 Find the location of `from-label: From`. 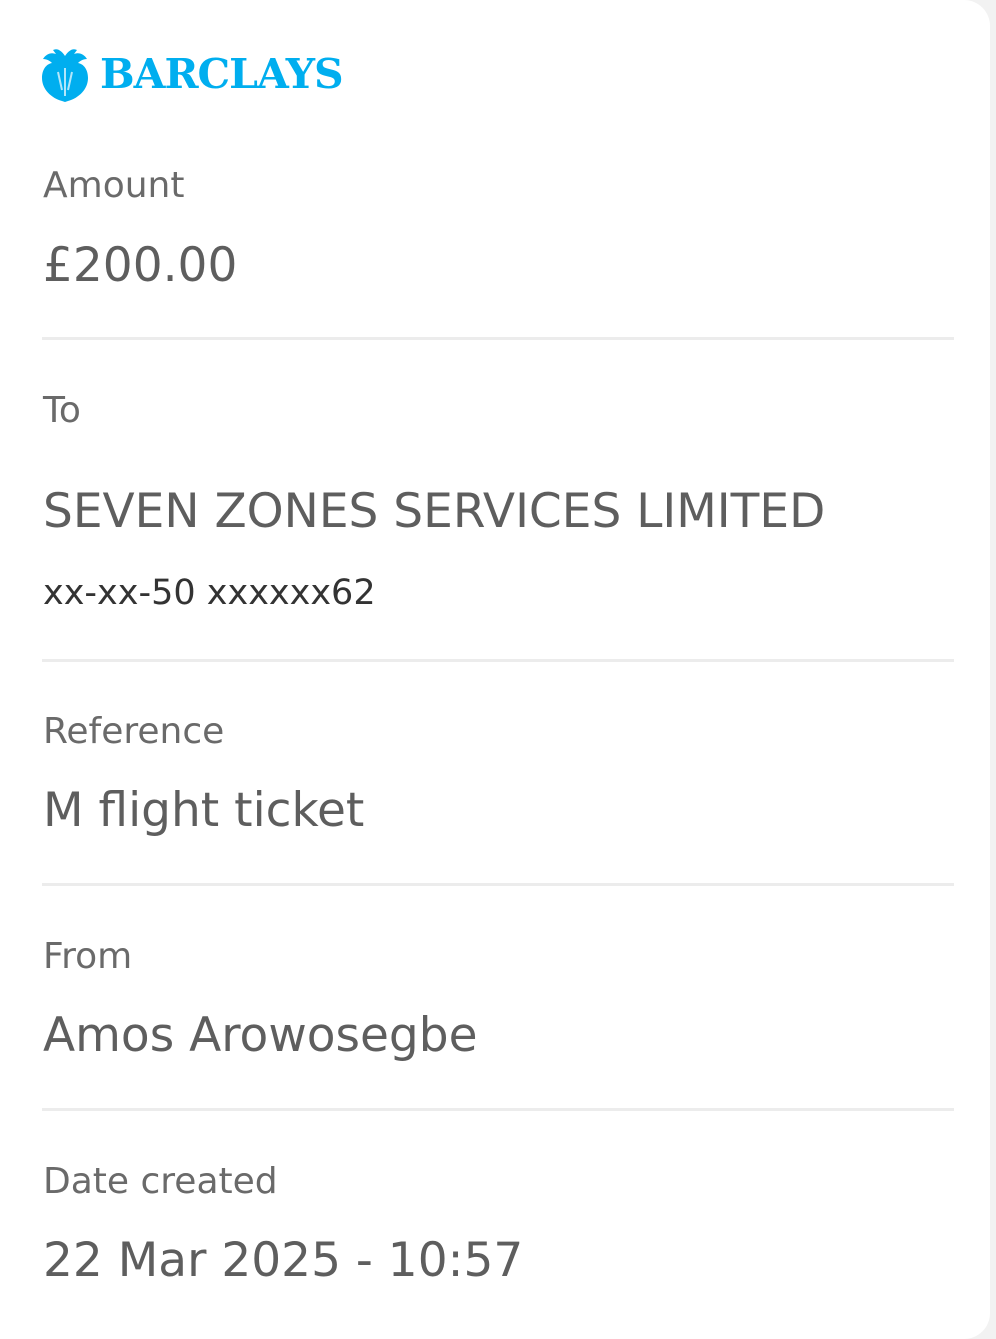

from-label: From is located at coordinates (88, 956).